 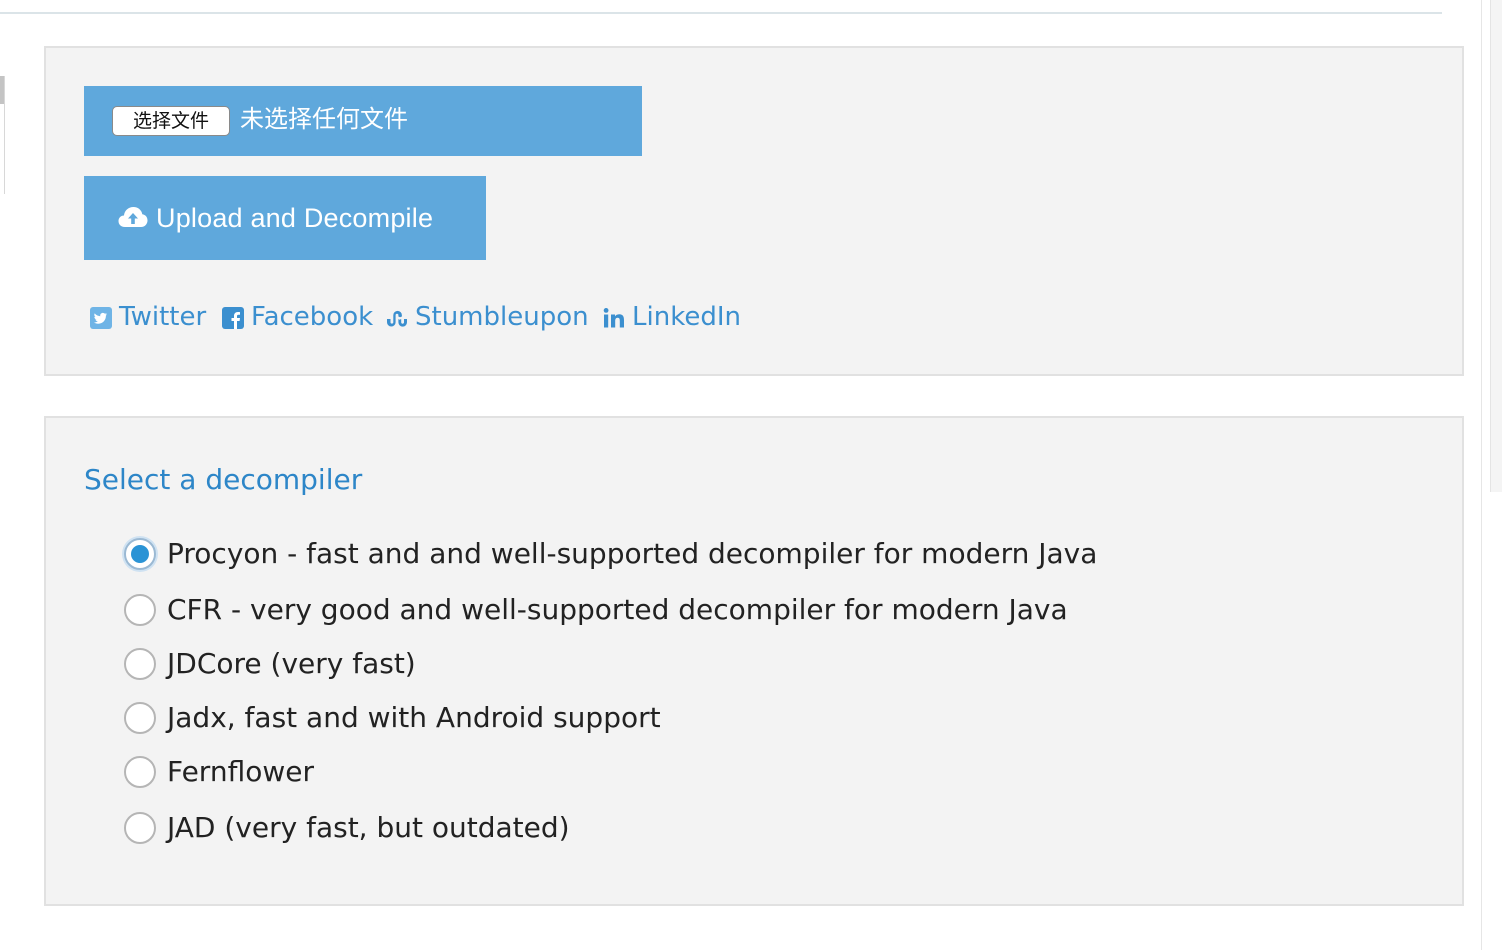 What do you see at coordinates (624, 664) in the screenshot?
I see `decompiler-option-jdcore: JDCore (very fast)` at bounding box center [624, 664].